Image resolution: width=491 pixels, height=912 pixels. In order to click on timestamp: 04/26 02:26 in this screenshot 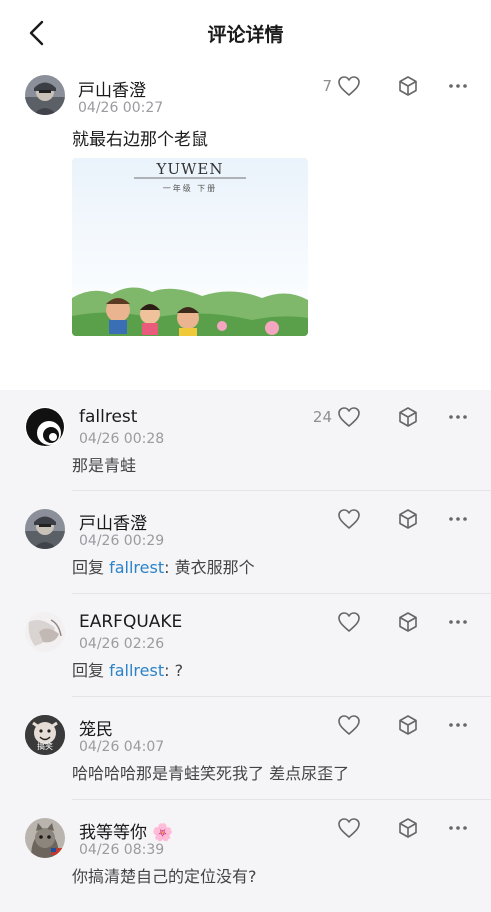, I will do `click(122, 644)`.